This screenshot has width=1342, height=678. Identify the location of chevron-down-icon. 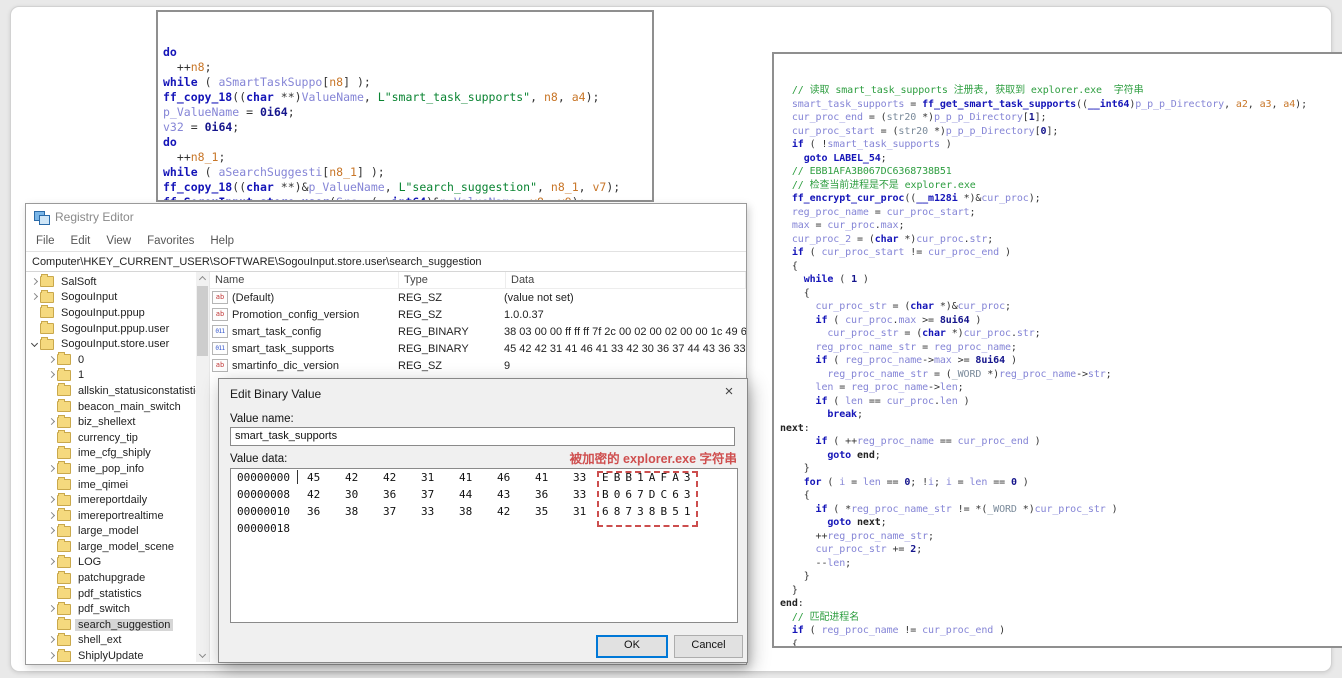
(35, 344).